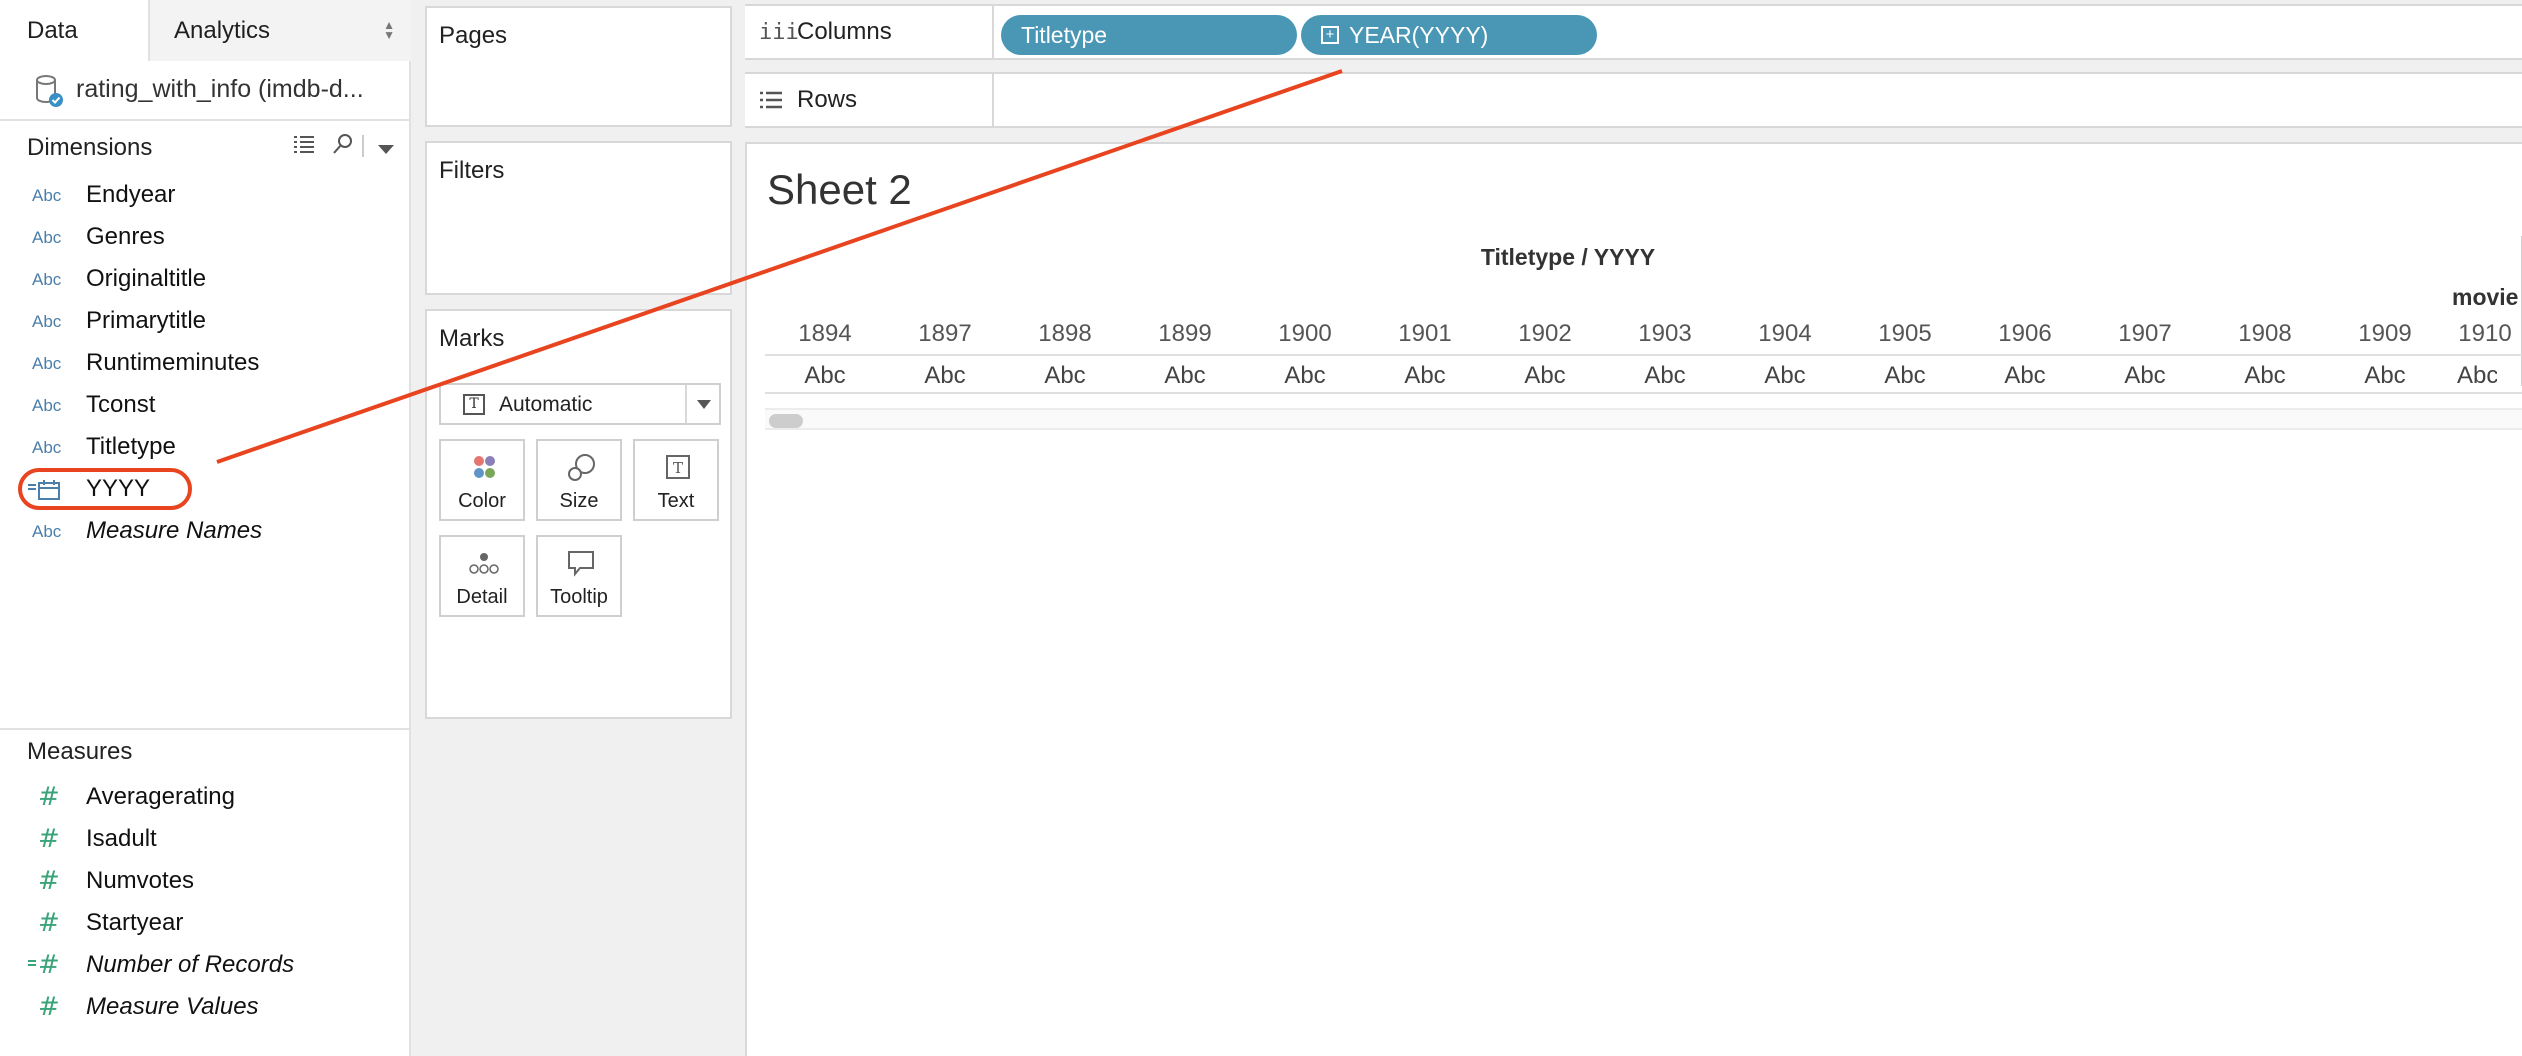 The height and width of the screenshot is (1056, 2522). What do you see at coordinates (204, 448) in the screenshot?
I see `field-titletype: Abc Titletype` at bounding box center [204, 448].